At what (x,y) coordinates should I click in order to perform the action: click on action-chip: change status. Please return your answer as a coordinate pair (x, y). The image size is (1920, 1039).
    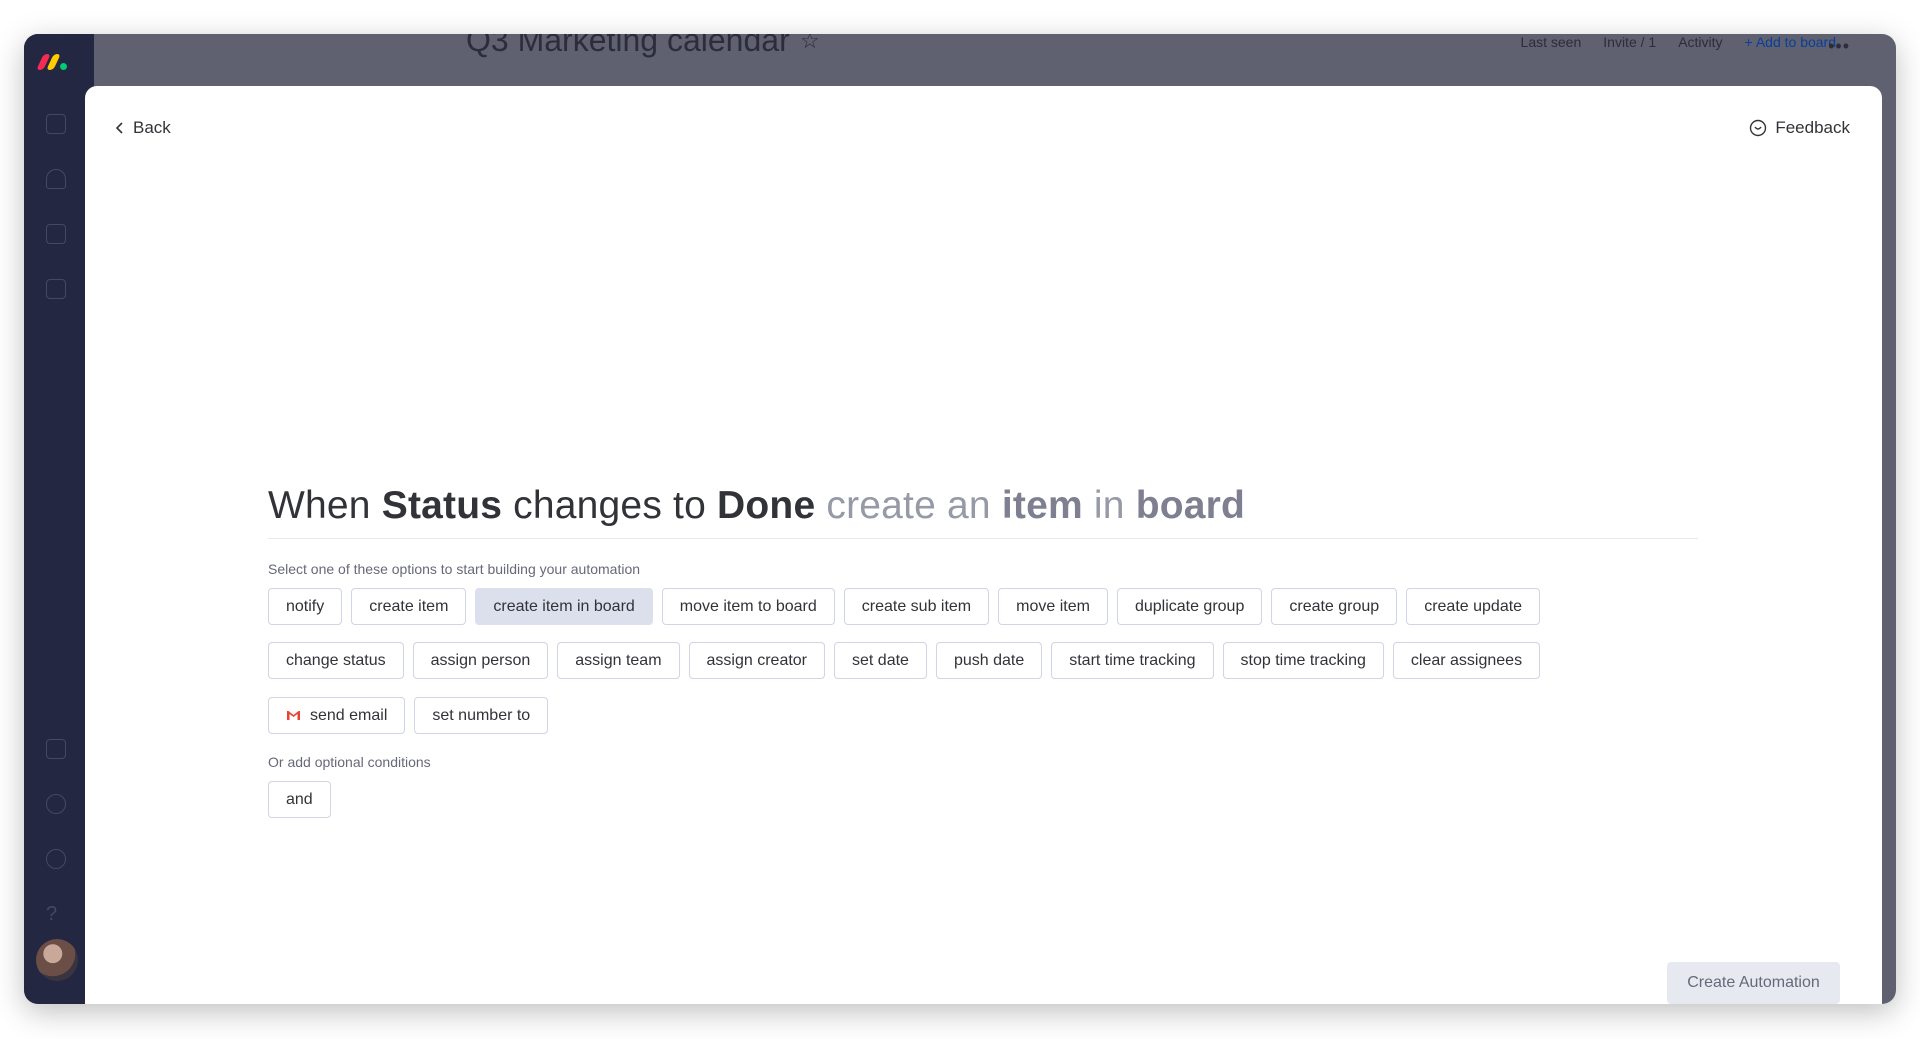
    Looking at the image, I should click on (336, 660).